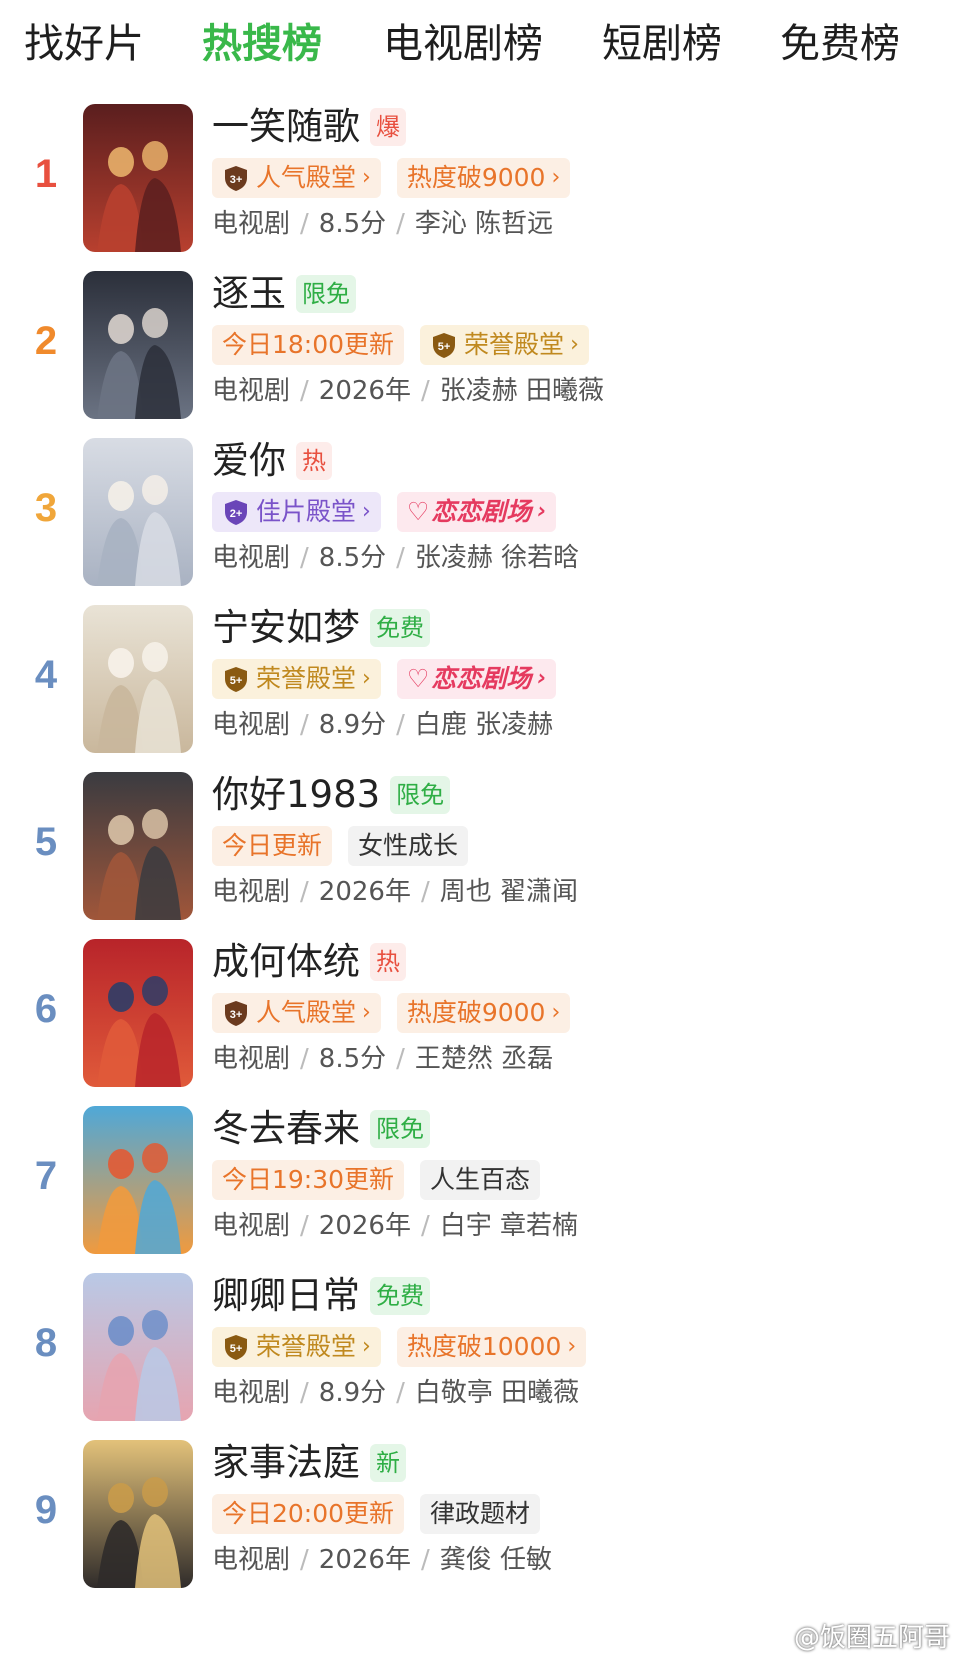 This screenshot has width=960, height=1660. What do you see at coordinates (408, 345) in the screenshot?
I see `tag-list: 今日18:00更新 5+ 荣誉殿堂 ›` at bounding box center [408, 345].